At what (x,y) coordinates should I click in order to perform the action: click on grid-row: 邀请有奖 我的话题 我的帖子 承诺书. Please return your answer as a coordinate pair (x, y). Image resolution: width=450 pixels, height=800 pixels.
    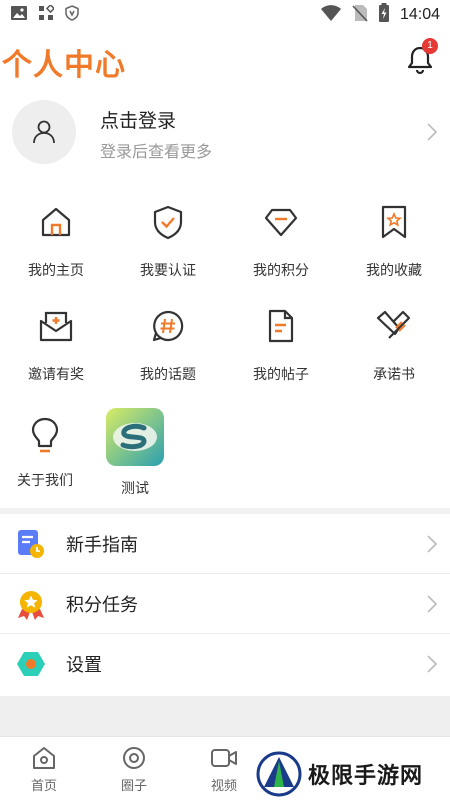
    Looking at the image, I should click on (225, 346).